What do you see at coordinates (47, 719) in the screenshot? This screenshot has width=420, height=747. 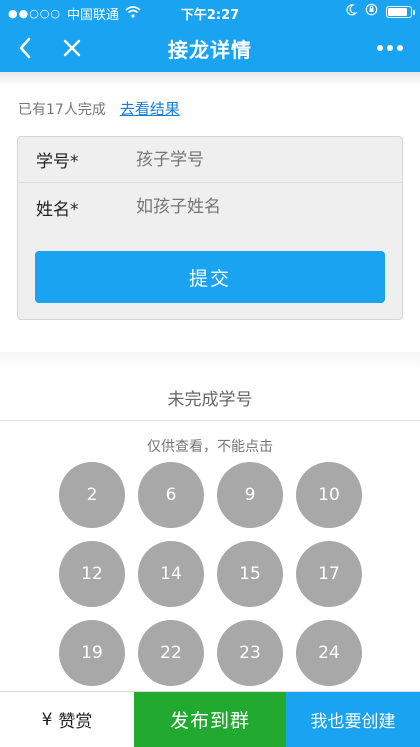 I see `yuan-icon: ¥` at bounding box center [47, 719].